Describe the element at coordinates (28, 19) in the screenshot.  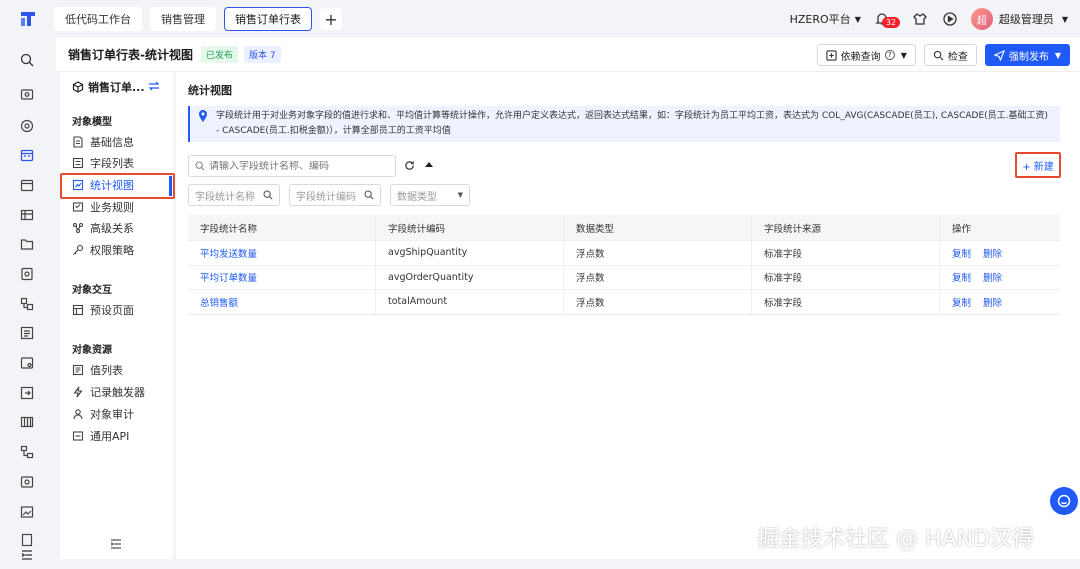
I see `app-logo-icon` at that location.